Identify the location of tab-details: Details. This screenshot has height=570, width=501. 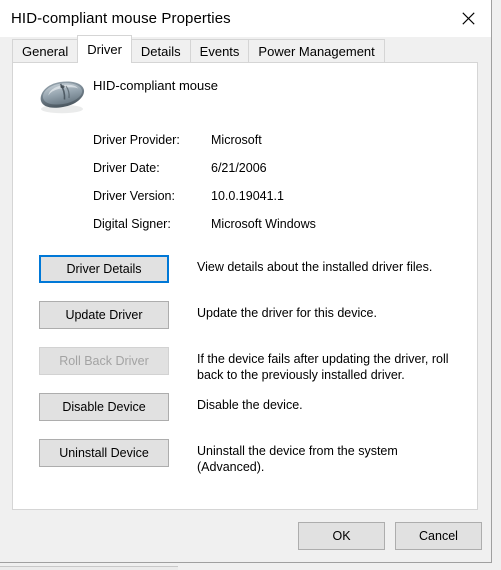
(160, 51).